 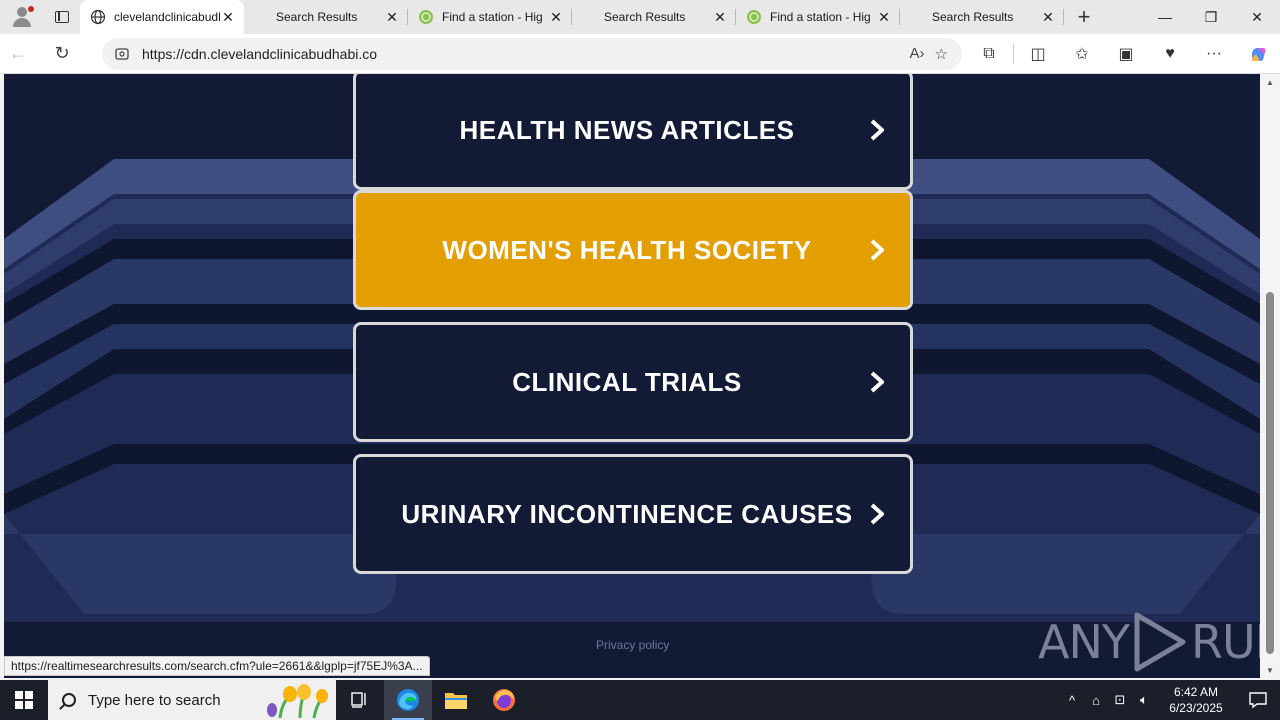 I want to click on globe-icon, so click(x=98, y=17).